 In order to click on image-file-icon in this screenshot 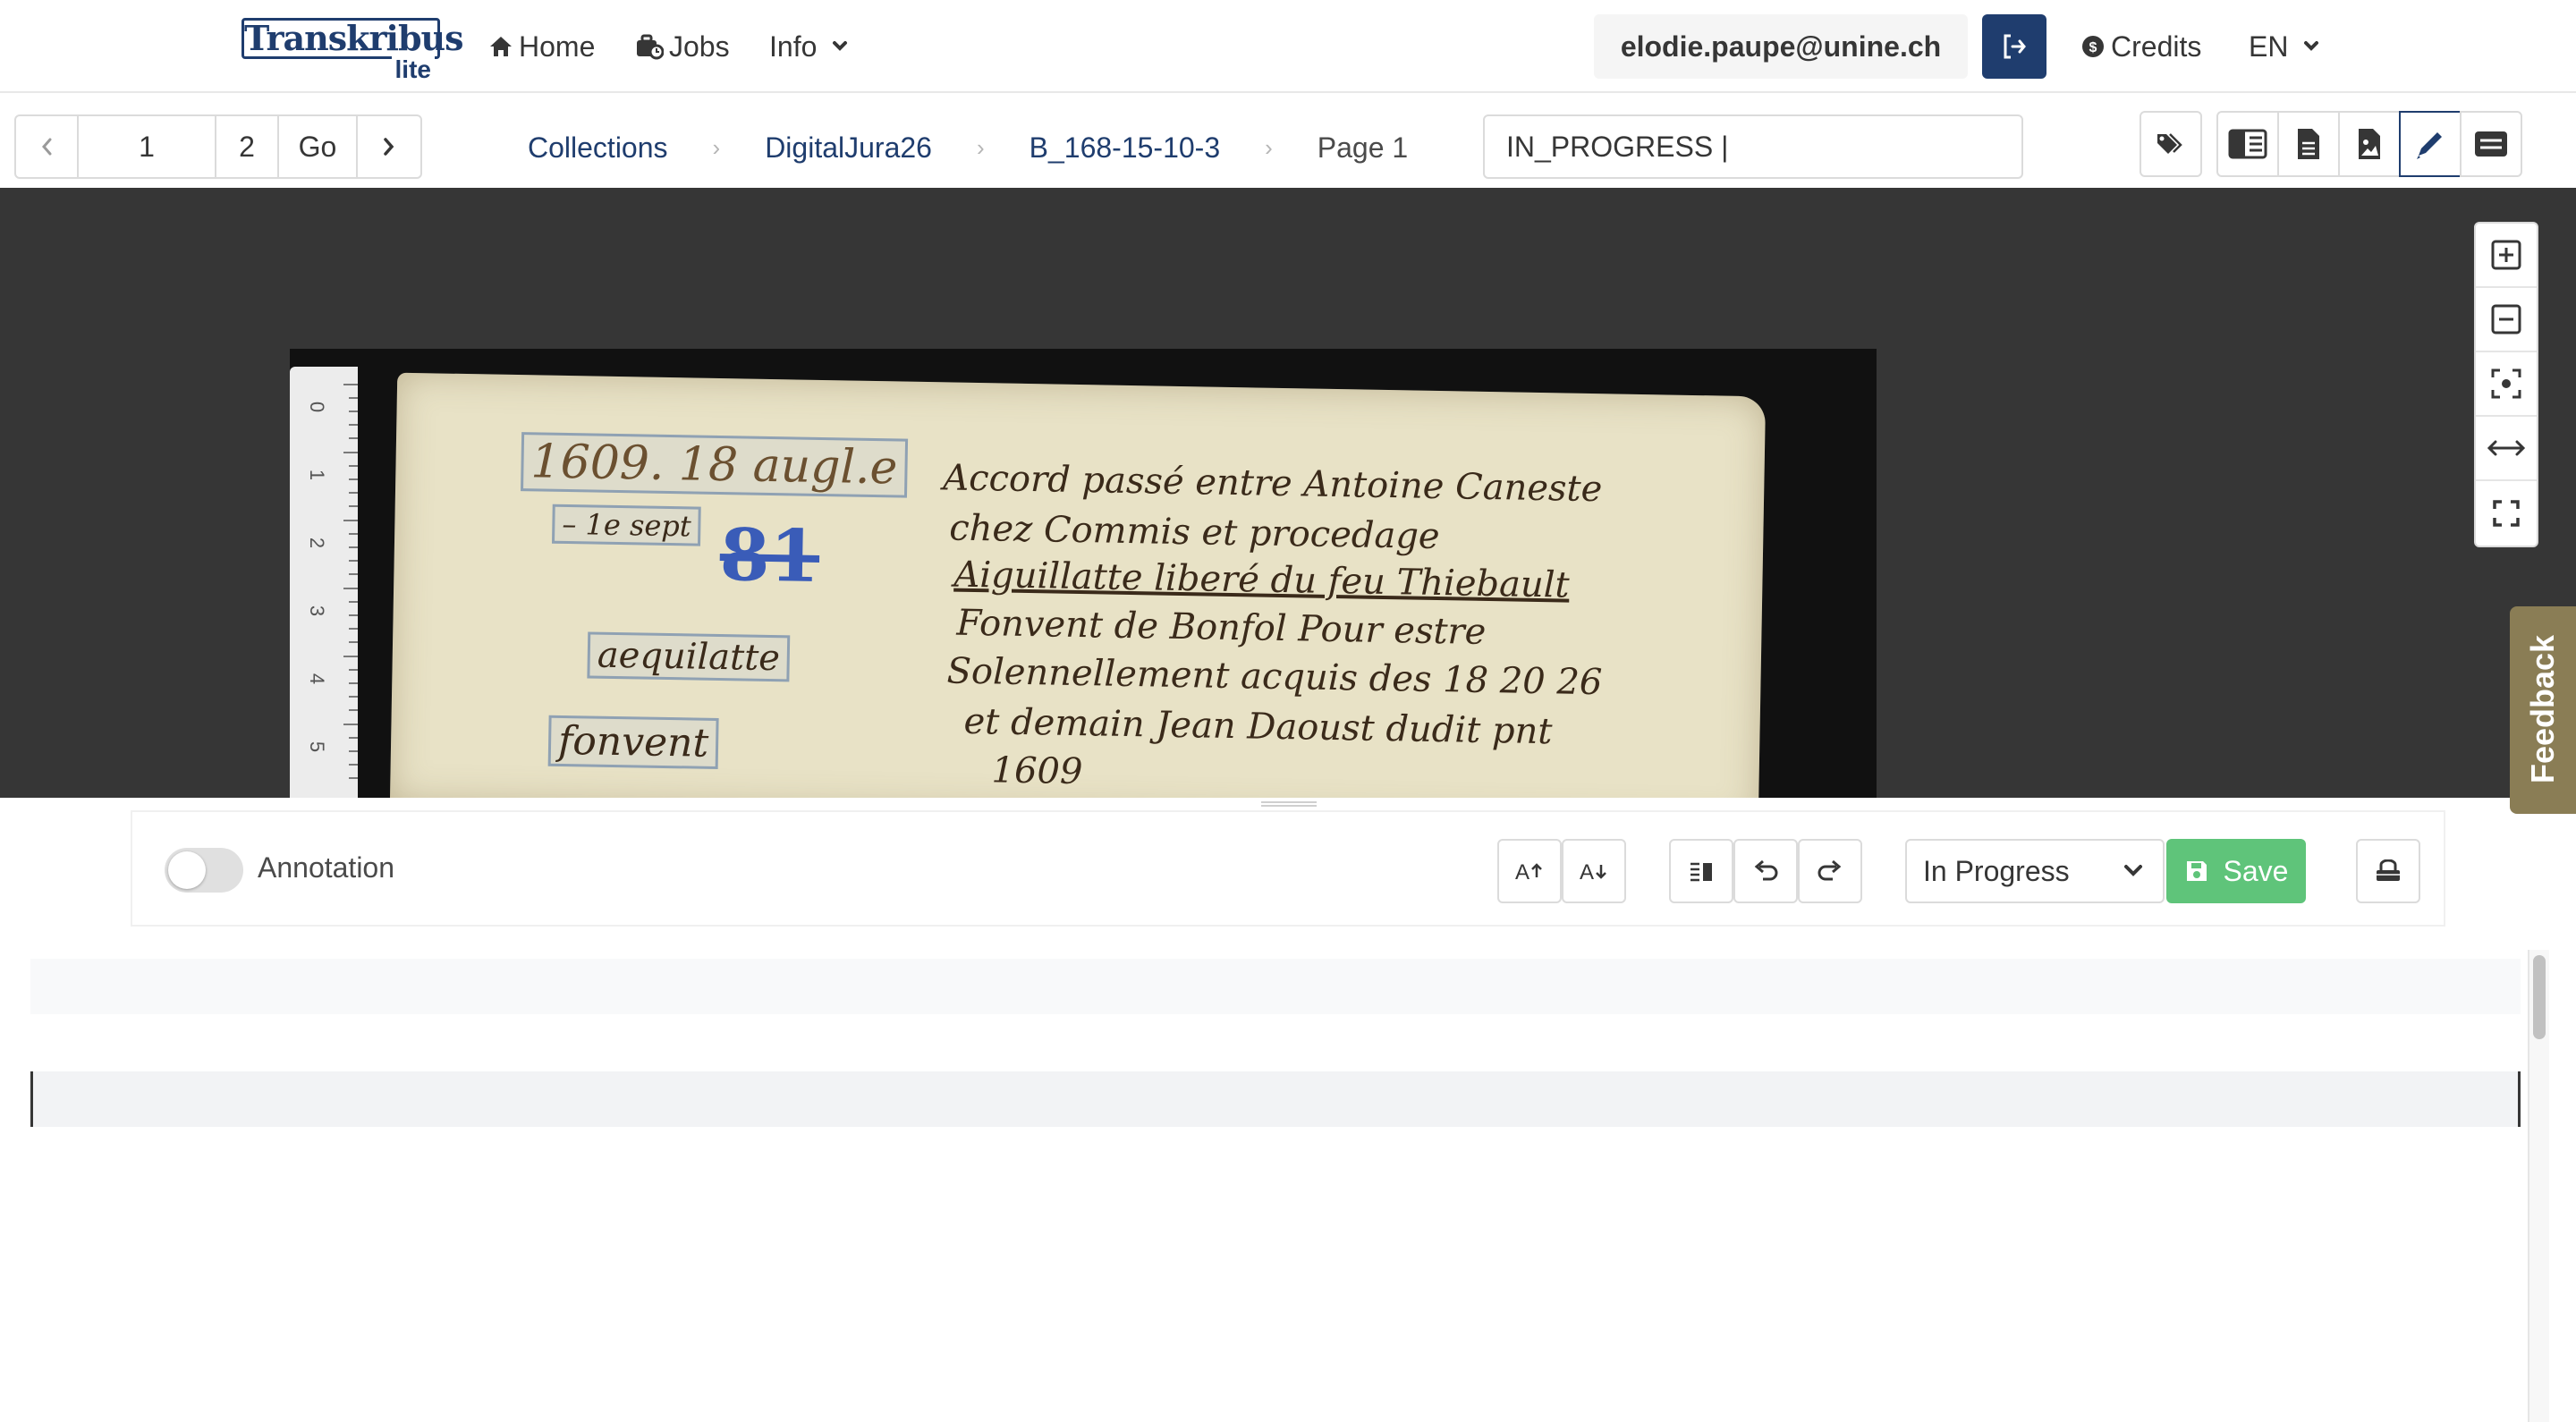, I will do `click(2369, 144)`.